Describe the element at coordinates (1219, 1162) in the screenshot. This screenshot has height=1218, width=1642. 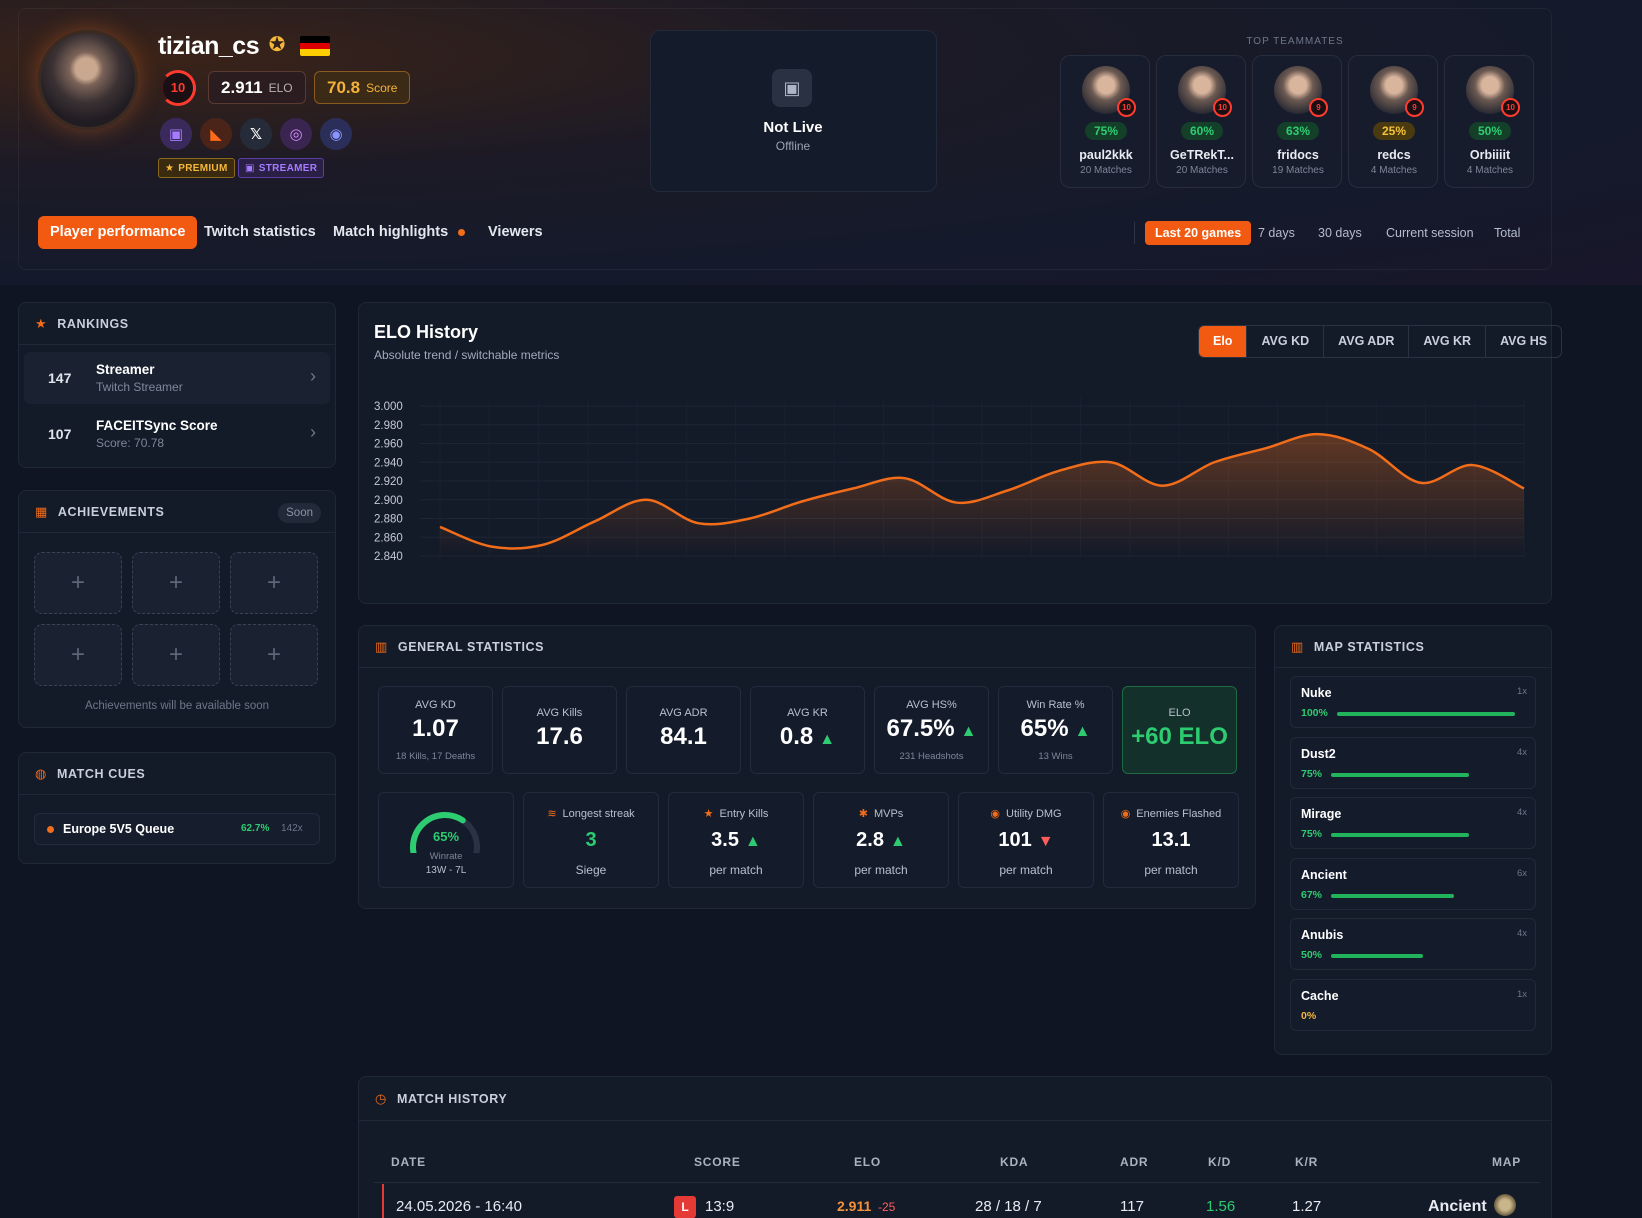
I see `col-kd: K/D` at that location.